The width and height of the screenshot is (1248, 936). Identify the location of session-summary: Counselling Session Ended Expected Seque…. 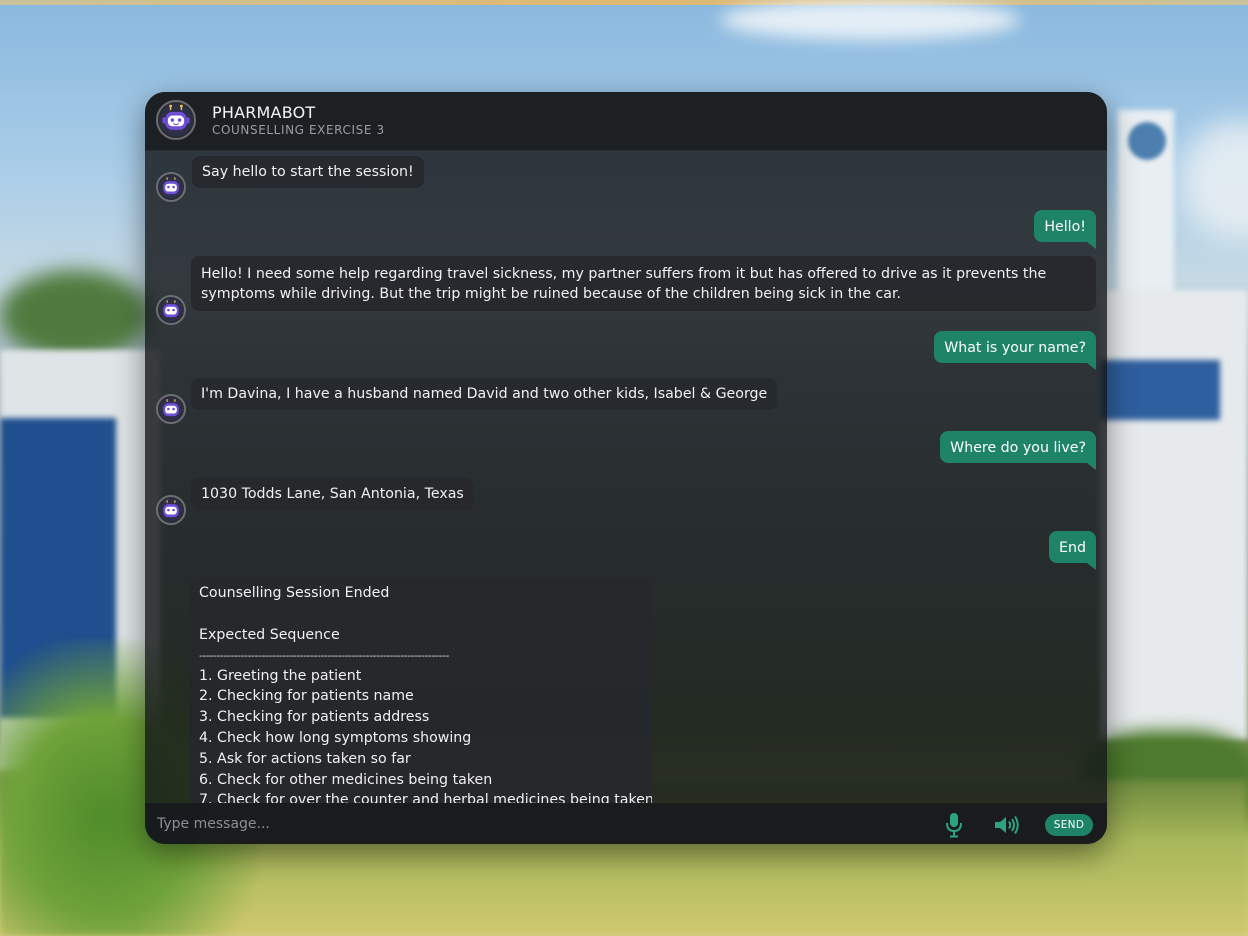
(421, 690).